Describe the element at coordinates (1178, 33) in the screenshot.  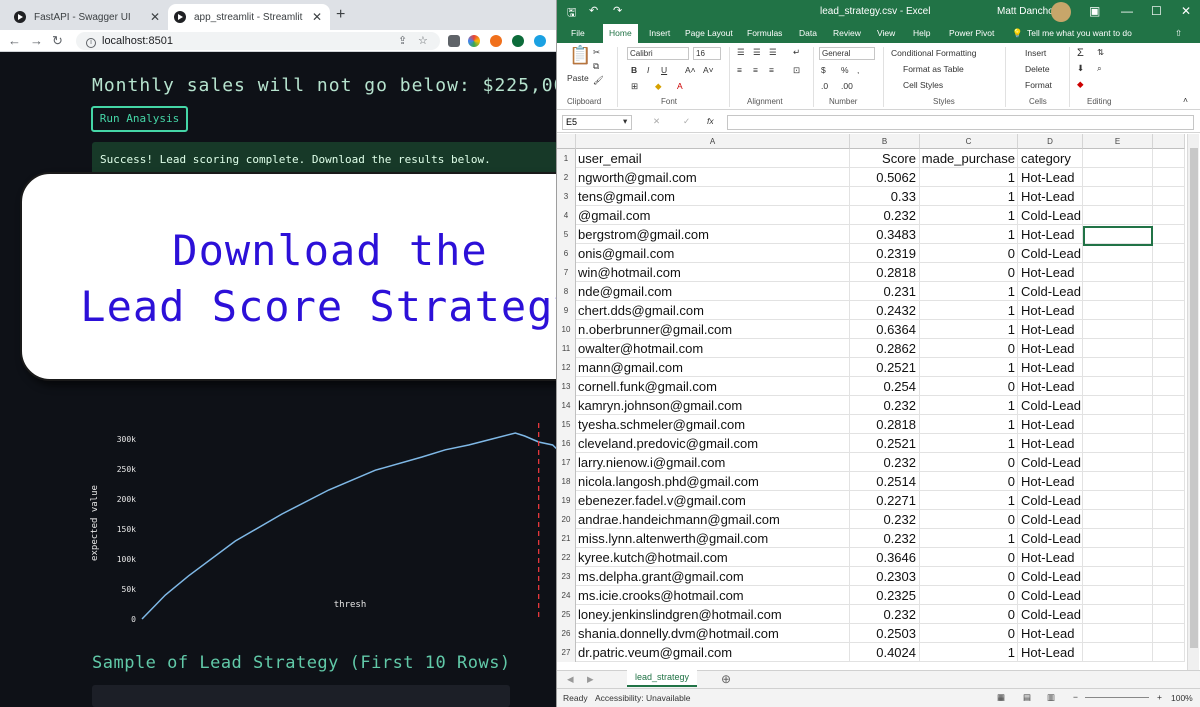
I see `share-icon: ⇧` at that location.